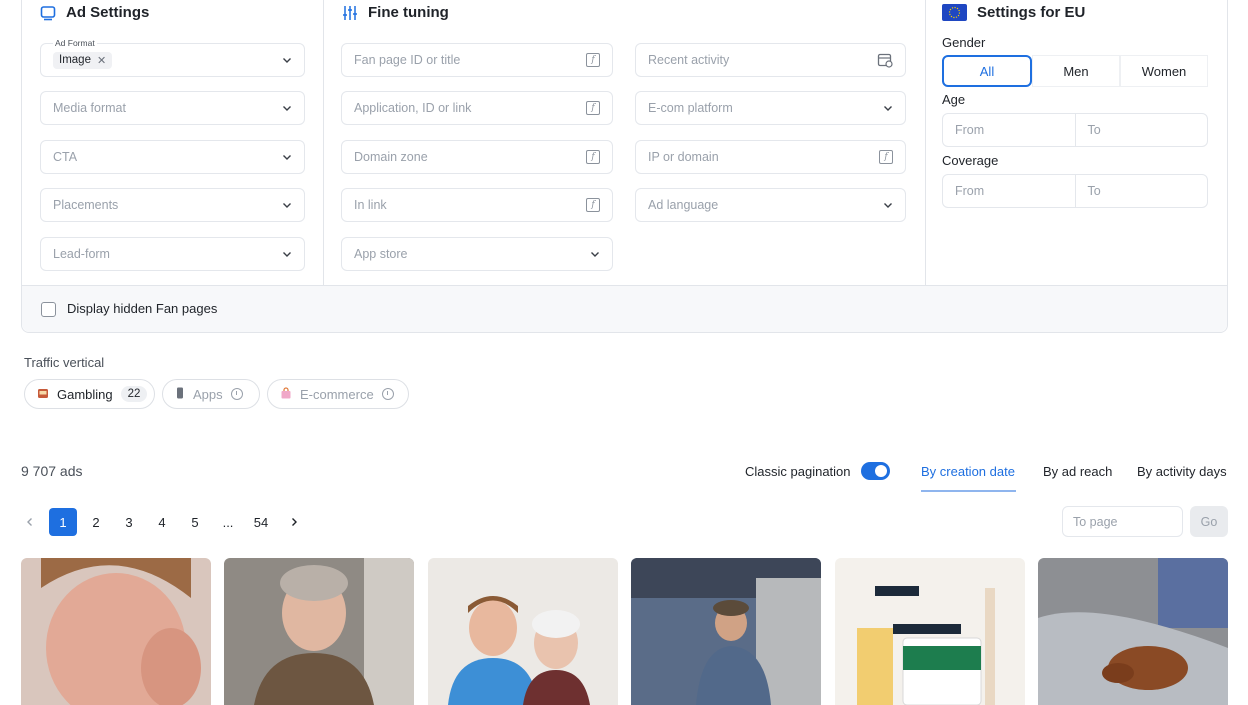  I want to click on recent-activity-placeholder: Recent activity, so click(689, 60).